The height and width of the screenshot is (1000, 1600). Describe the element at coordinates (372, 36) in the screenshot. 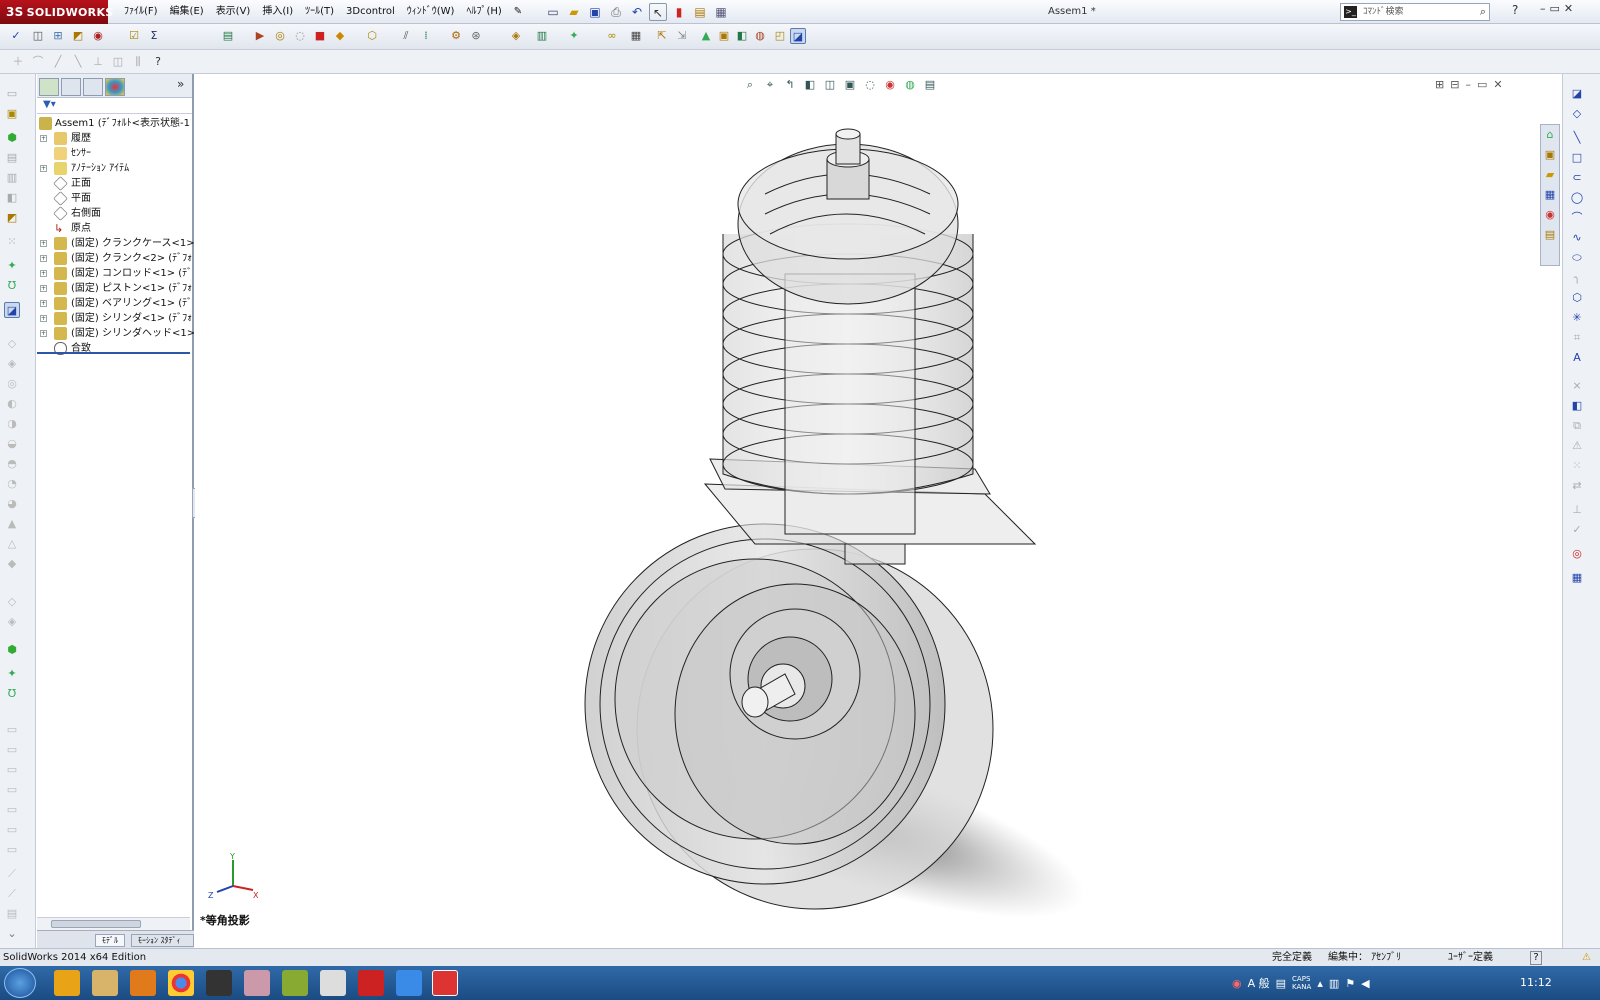

I see `insert-component-icon: ⬡` at that location.